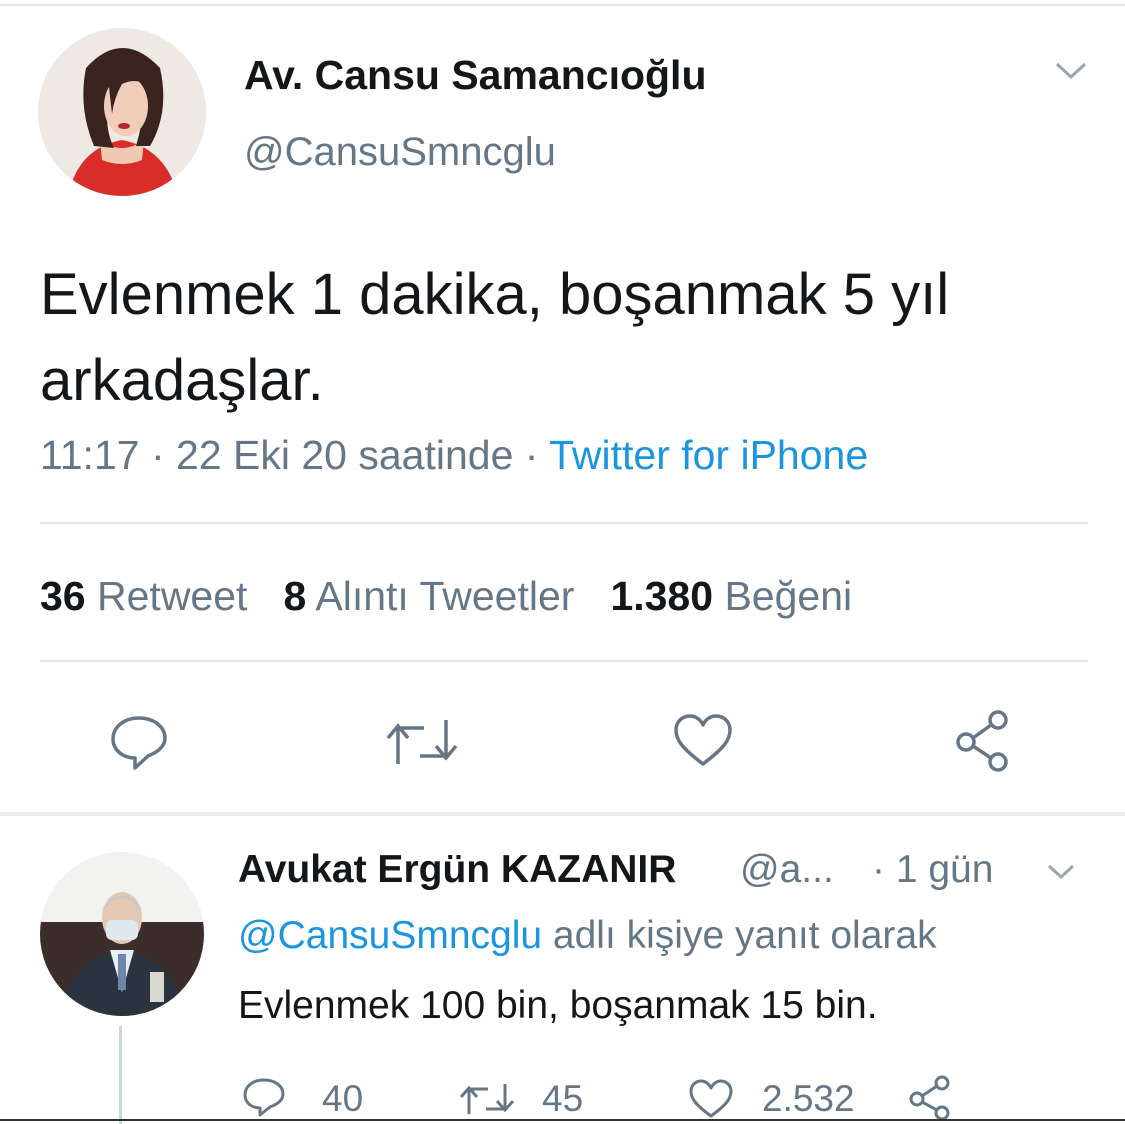 This screenshot has width=1125, height=1124. Describe the element at coordinates (457, 870) in the screenshot. I see `reply-author-name: Avukat Ergün KAZANIR` at that location.